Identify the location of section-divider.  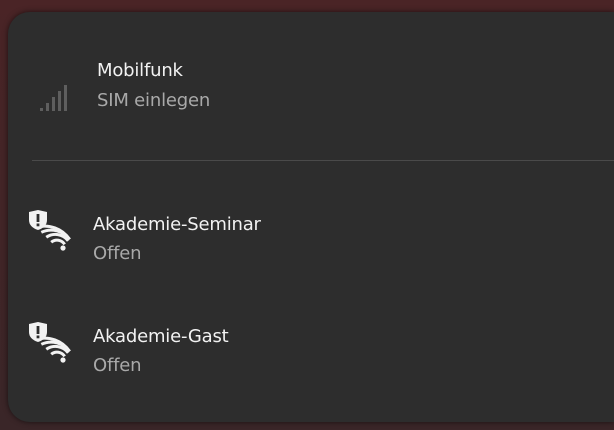
(323, 160).